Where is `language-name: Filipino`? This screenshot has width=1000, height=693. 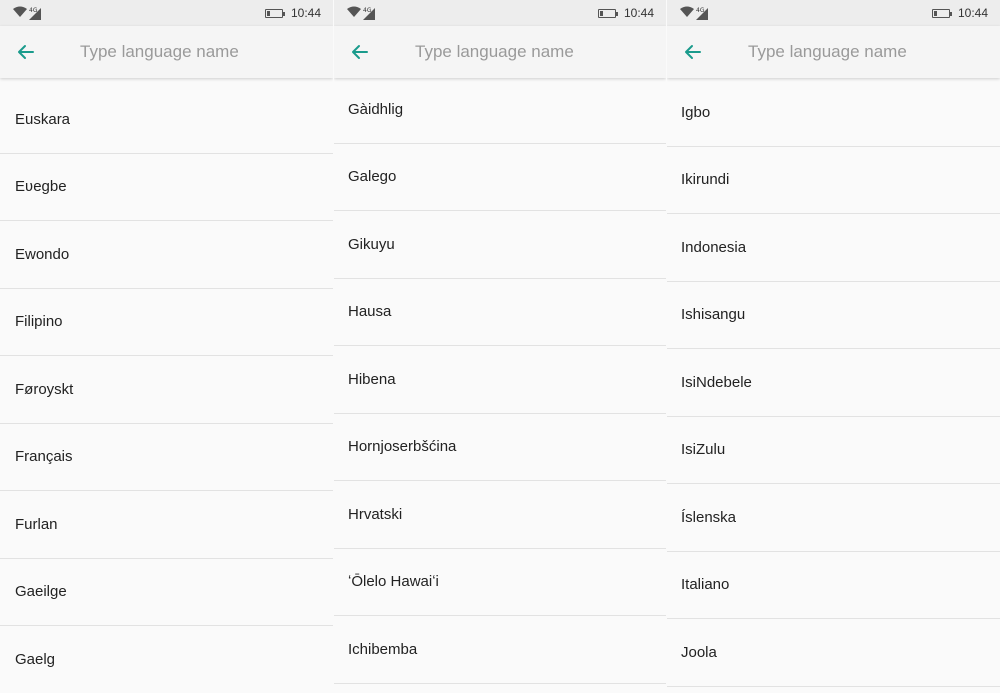 language-name: Filipino is located at coordinates (39, 322).